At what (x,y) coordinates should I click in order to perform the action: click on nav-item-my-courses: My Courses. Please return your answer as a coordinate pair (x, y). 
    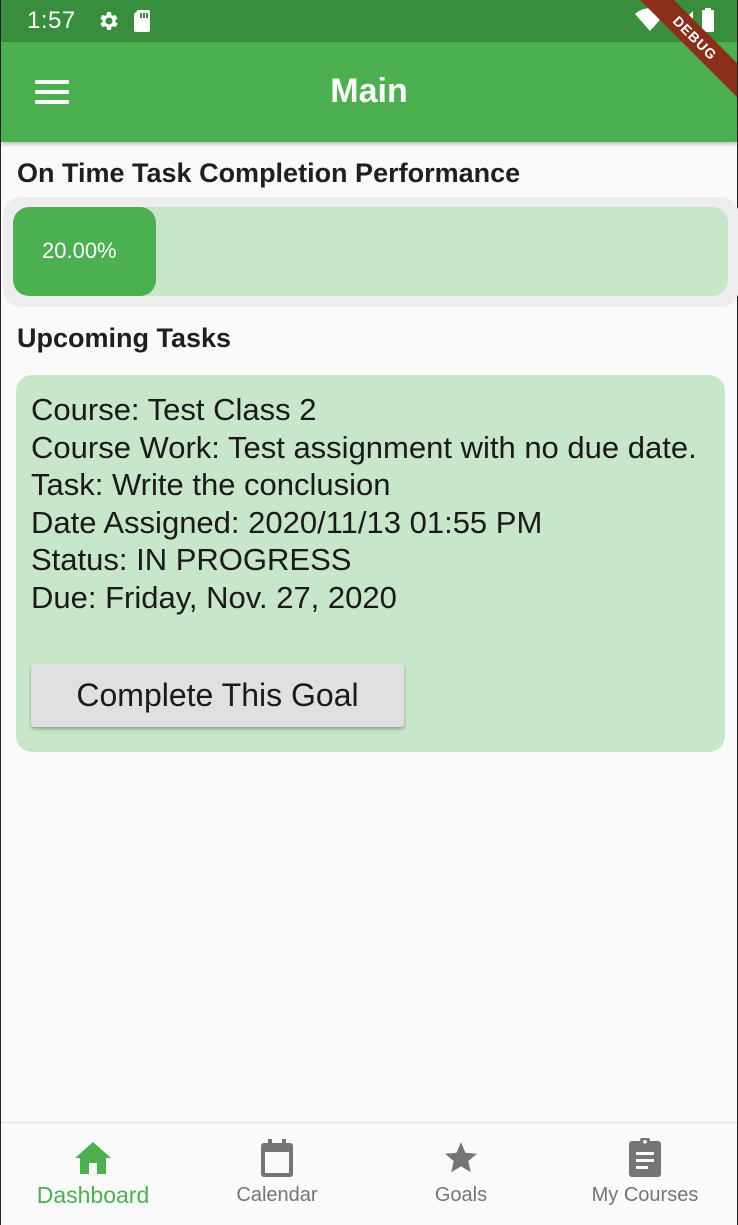
    Looking at the image, I should click on (645, 1174).